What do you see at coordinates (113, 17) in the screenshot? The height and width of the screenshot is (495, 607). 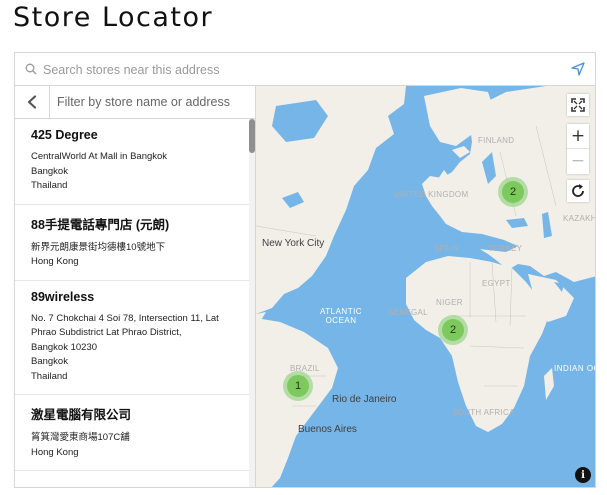 I see `page-title: Store Locator` at bounding box center [113, 17].